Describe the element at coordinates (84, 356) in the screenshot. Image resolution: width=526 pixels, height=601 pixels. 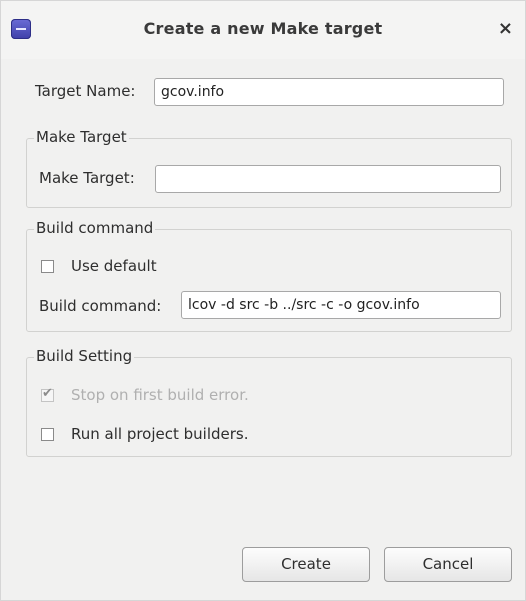
I see `build-setting-legend: Build Setting` at that location.